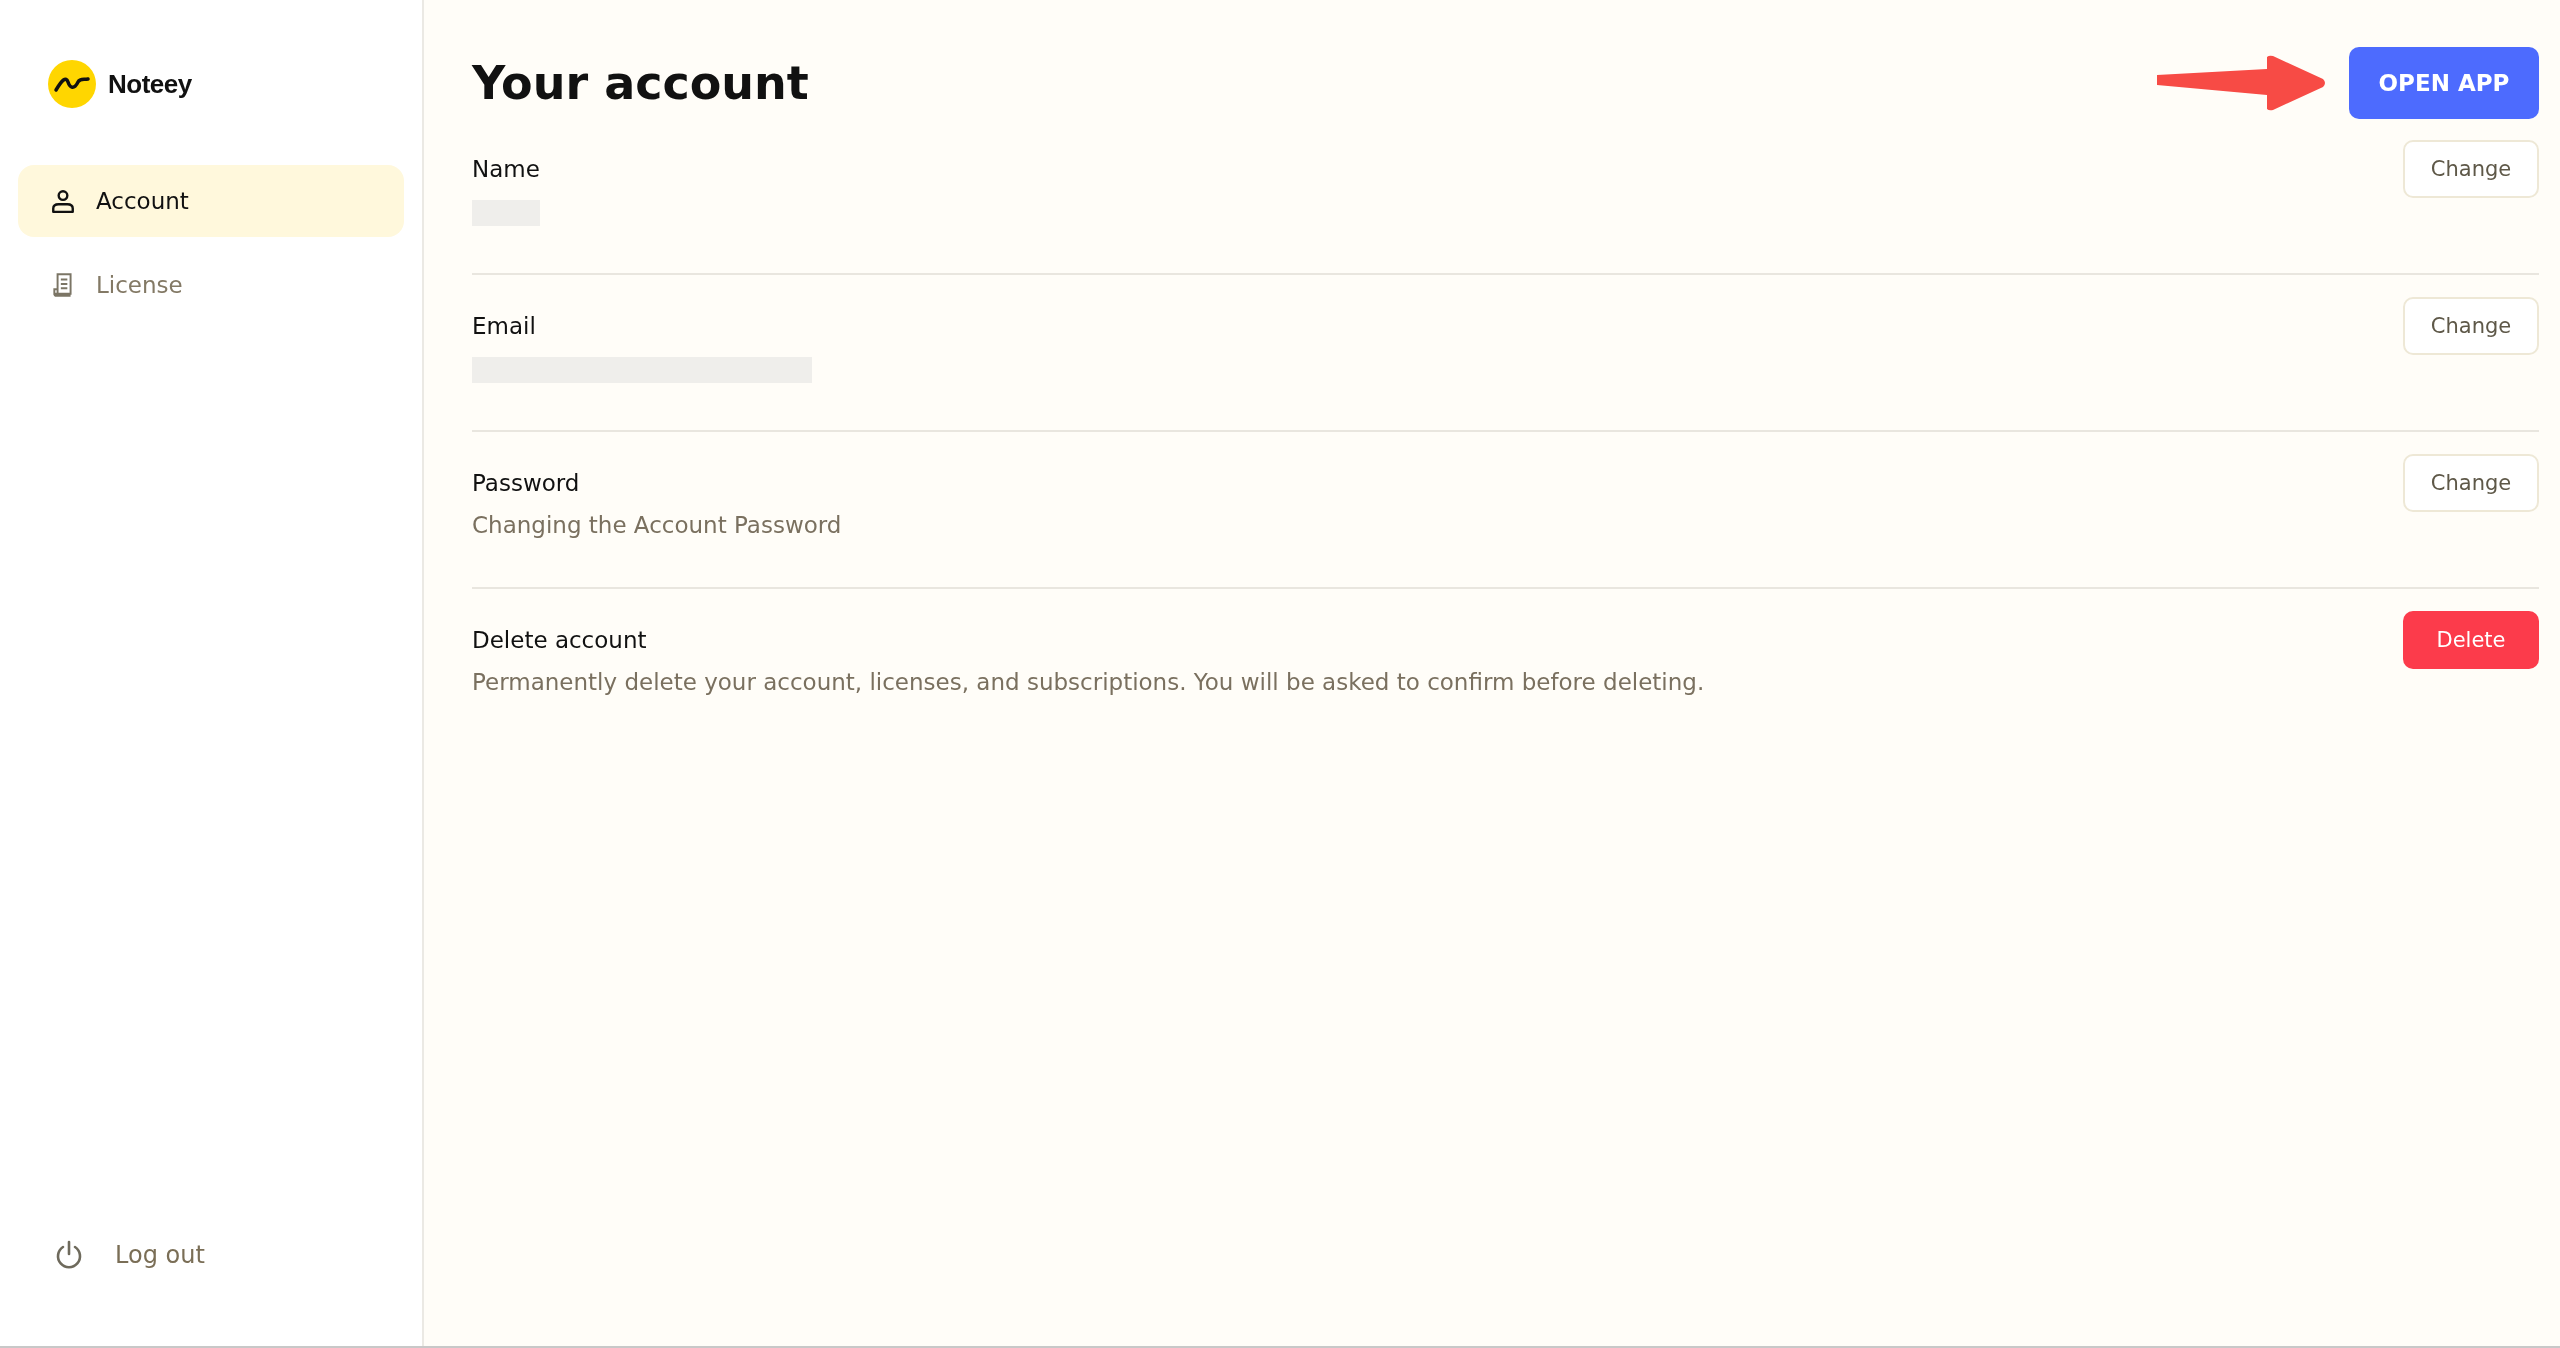  Describe the element at coordinates (2471, 640) in the screenshot. I see `delete-button: Delete` at that location.